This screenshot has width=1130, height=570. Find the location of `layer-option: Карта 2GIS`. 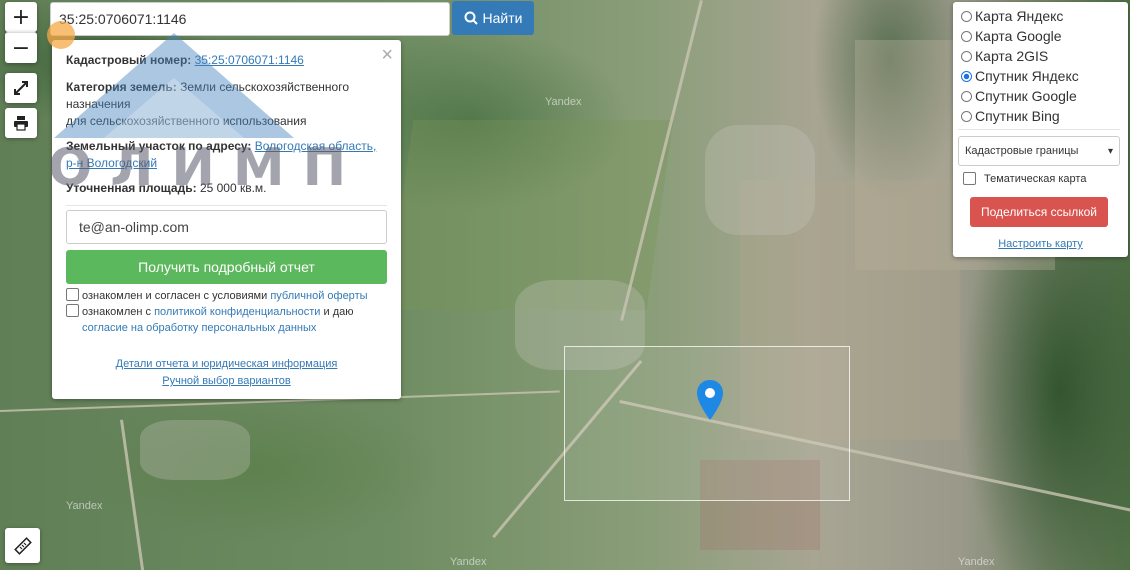

layer-option: Карта 2GIS is located at coordinates (1040, 56).